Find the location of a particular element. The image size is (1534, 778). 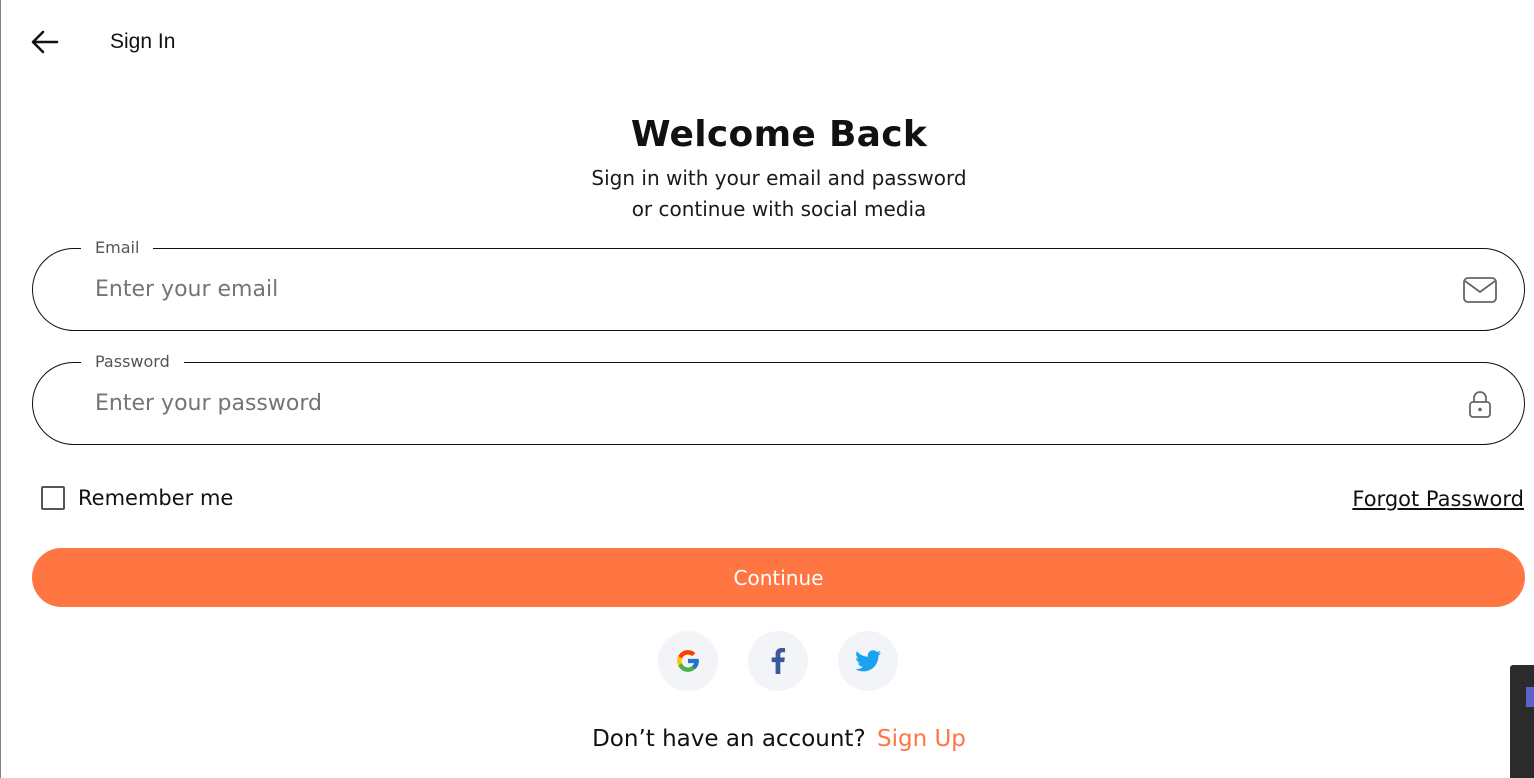

lock-icon is located at coordinates (1480, 404).